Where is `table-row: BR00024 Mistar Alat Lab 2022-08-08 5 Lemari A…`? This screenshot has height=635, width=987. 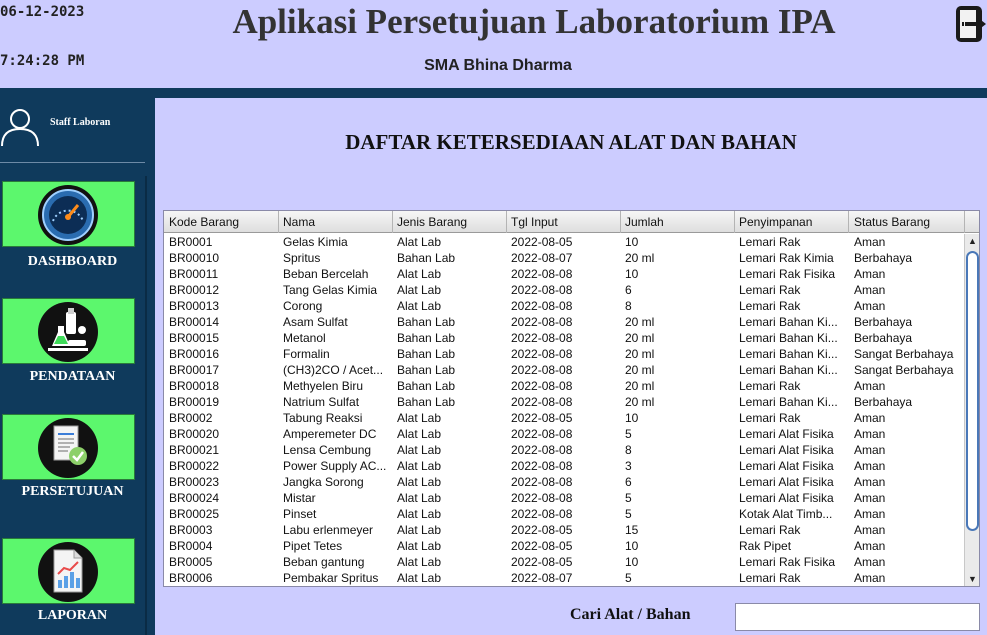 table-row: BR00024 Mistar Alat Lab 2022-08-08 5 Lemari A… is located at coordinates (564, 498).